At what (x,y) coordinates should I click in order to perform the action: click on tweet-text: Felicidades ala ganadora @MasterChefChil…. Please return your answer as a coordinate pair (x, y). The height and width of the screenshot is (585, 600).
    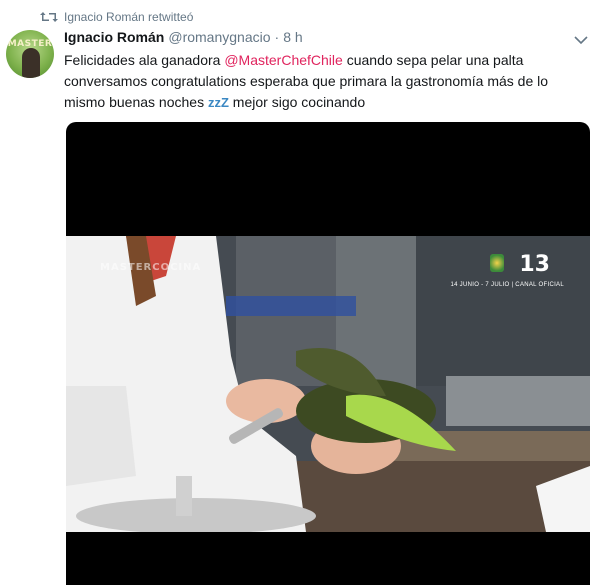
    Looking at the image, I should click on (325, 81).